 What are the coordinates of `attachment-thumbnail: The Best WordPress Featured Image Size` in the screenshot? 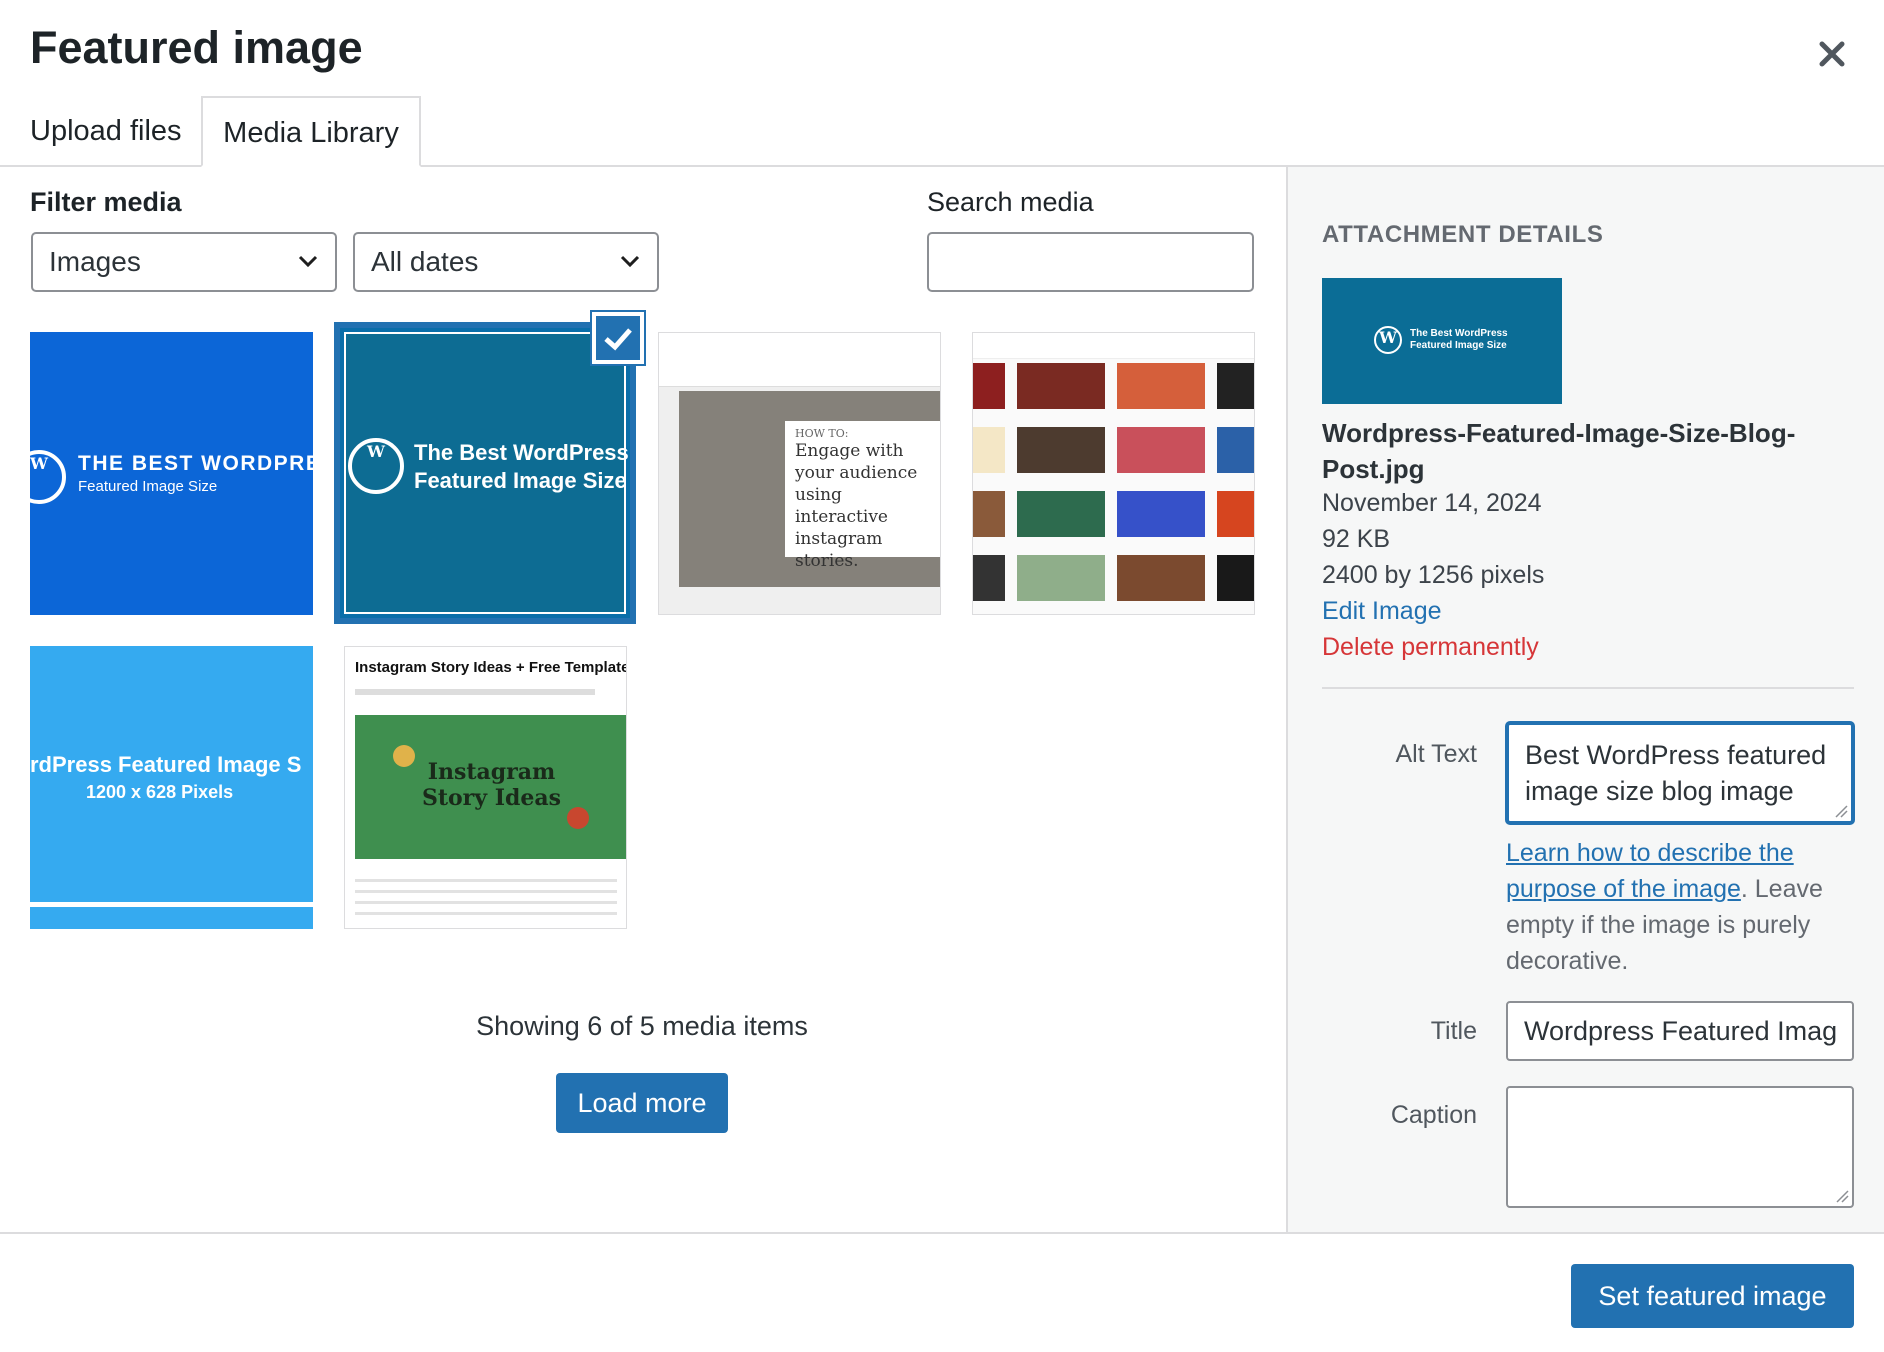 It's located at (1442, 341).